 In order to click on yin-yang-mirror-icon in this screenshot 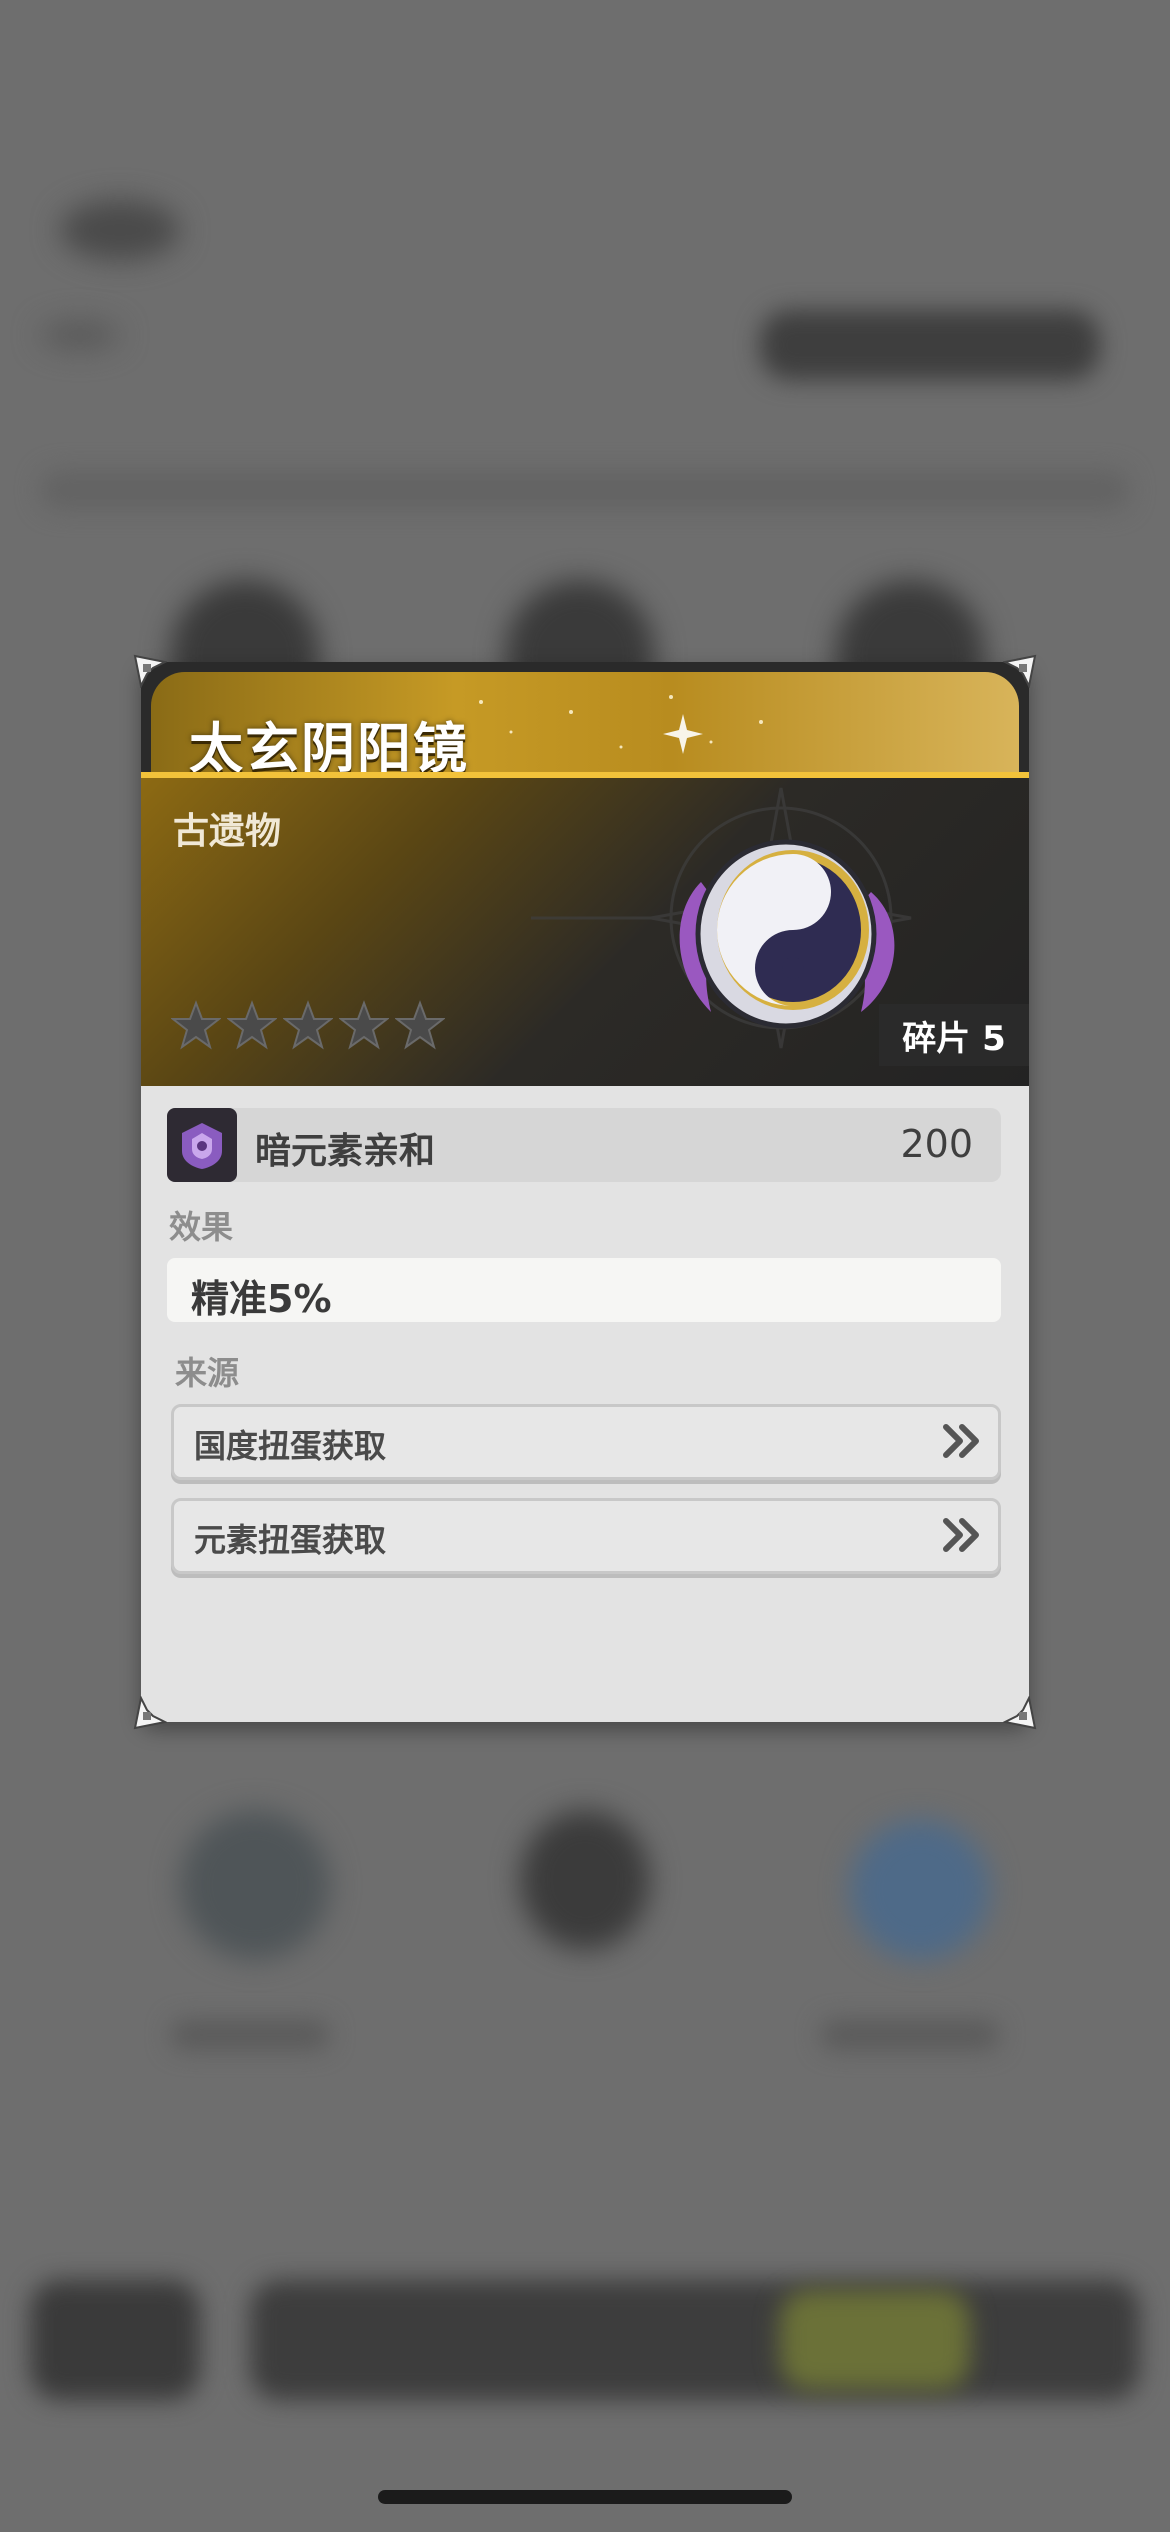, I will do `click(787, 934)`.